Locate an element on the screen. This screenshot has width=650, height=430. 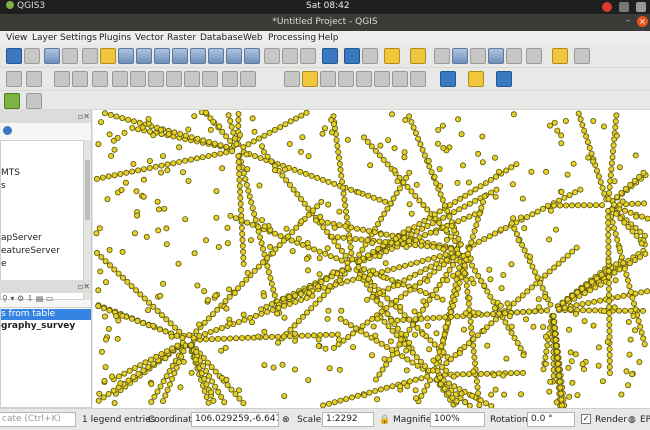
temporal-icon is located at coordinates (290, 56).